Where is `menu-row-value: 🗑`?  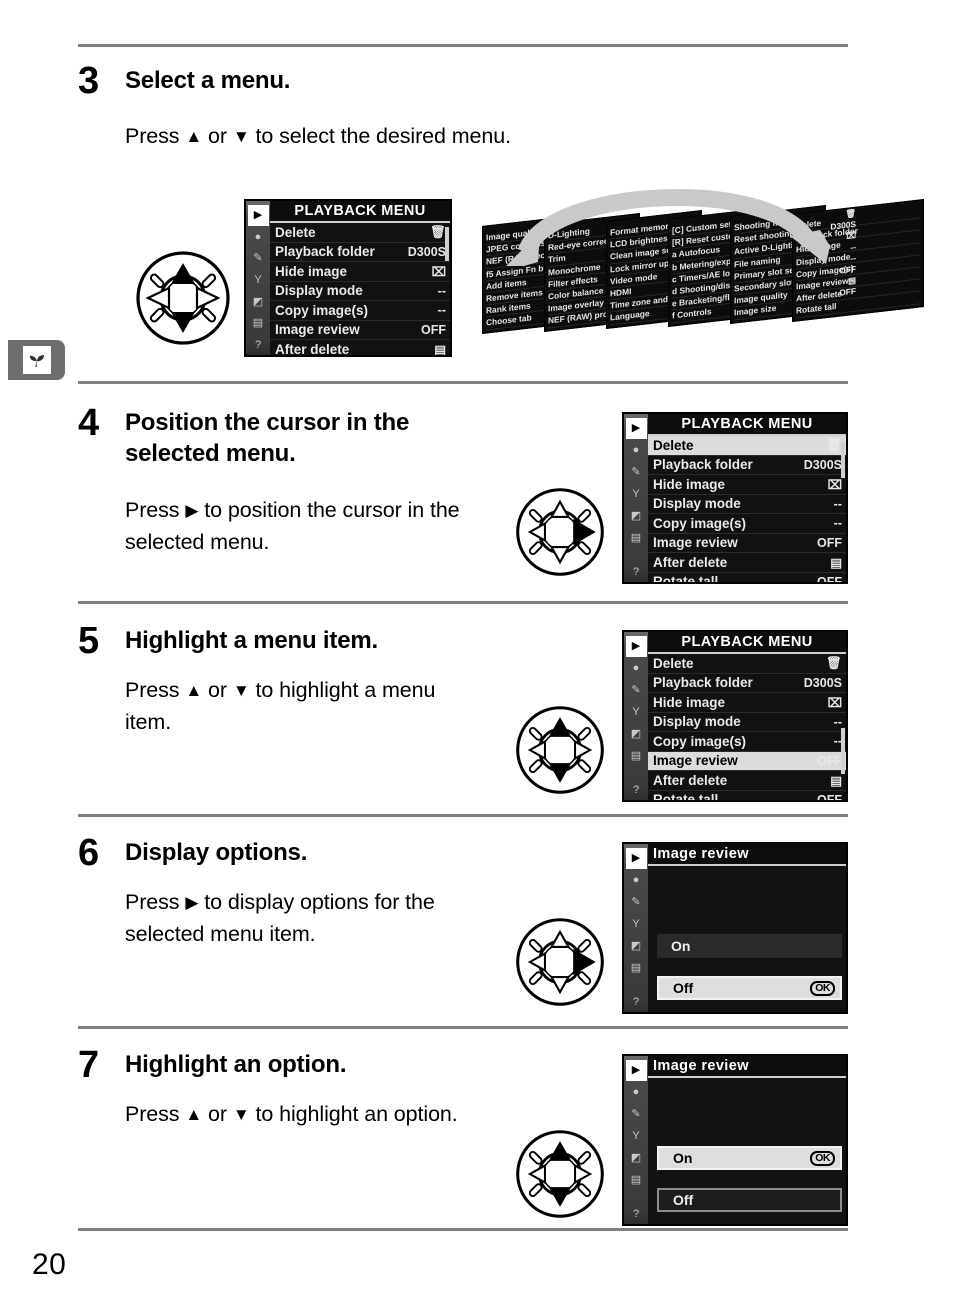
menu-row-value: 🗑 is located at coordinates (834, 444).